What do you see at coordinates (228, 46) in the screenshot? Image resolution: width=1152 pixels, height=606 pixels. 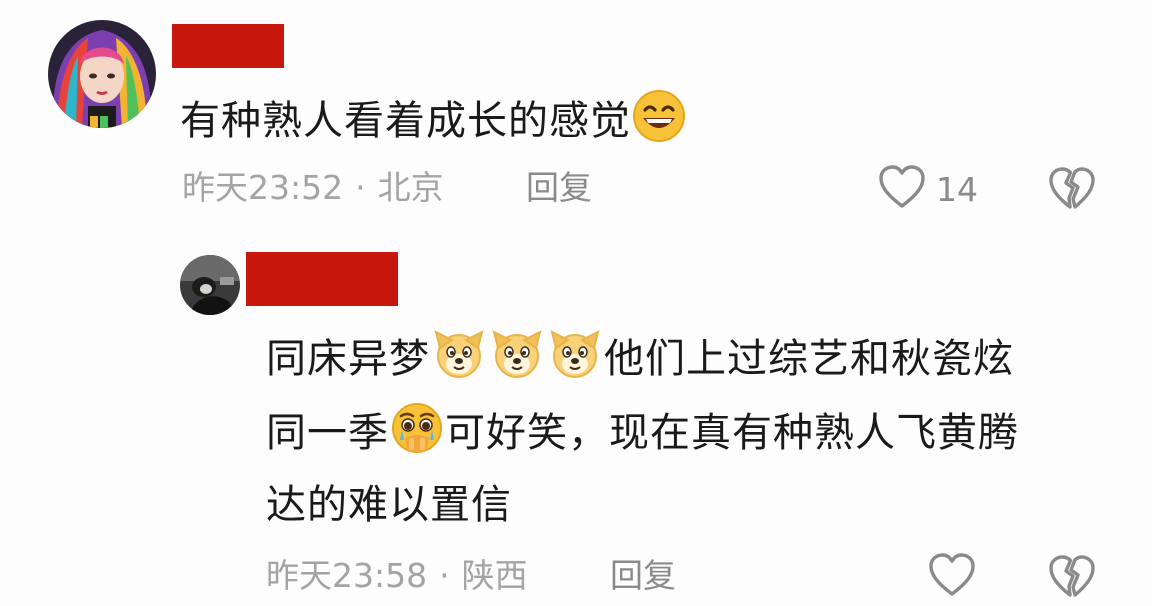 I see `username-redacted` at bounding box center [228, 46].